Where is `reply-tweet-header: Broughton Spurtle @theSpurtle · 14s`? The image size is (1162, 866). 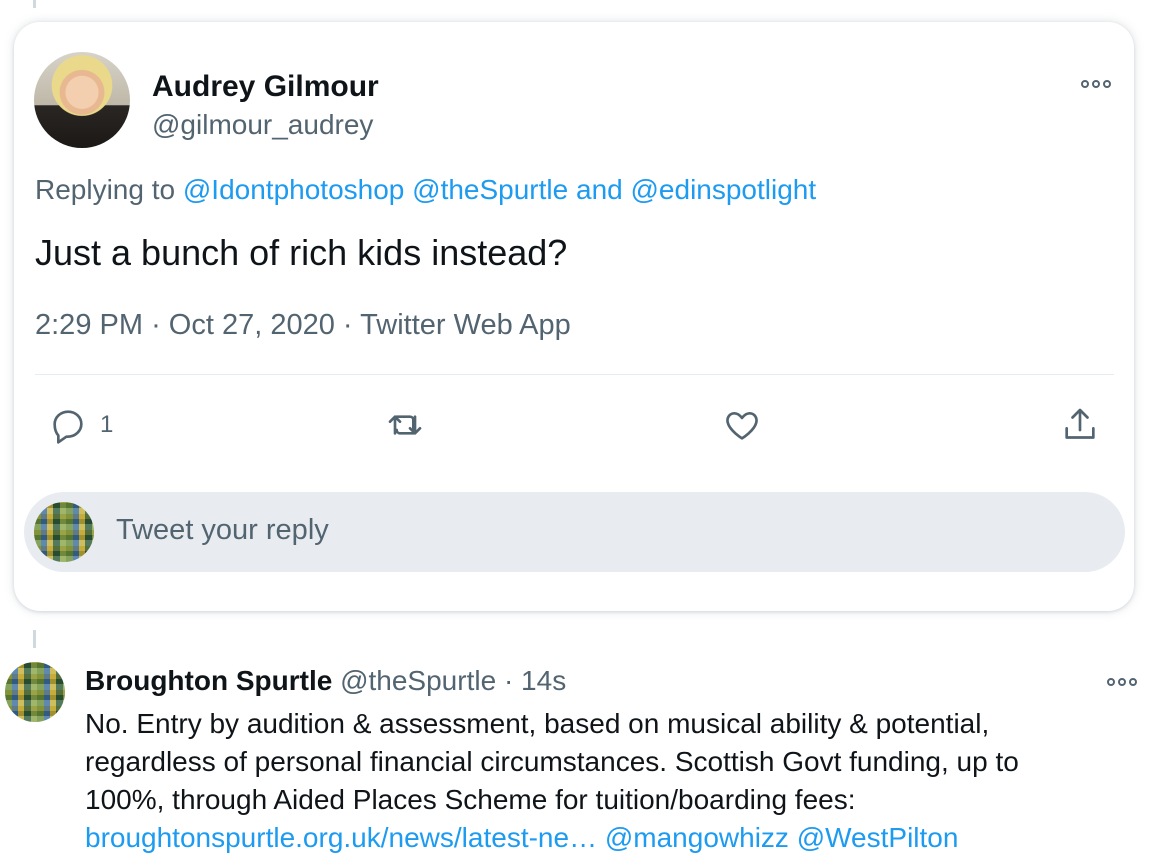
reply-tweet-header: Broughton Spurtle @theSpurtle · 14s is located at coordinates (325, 681).